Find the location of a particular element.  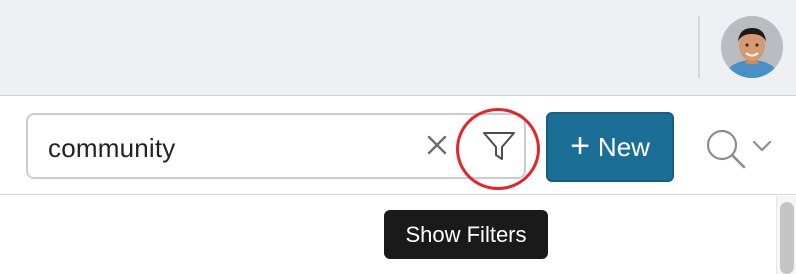

header-divider is located at coordinates (699, 47).